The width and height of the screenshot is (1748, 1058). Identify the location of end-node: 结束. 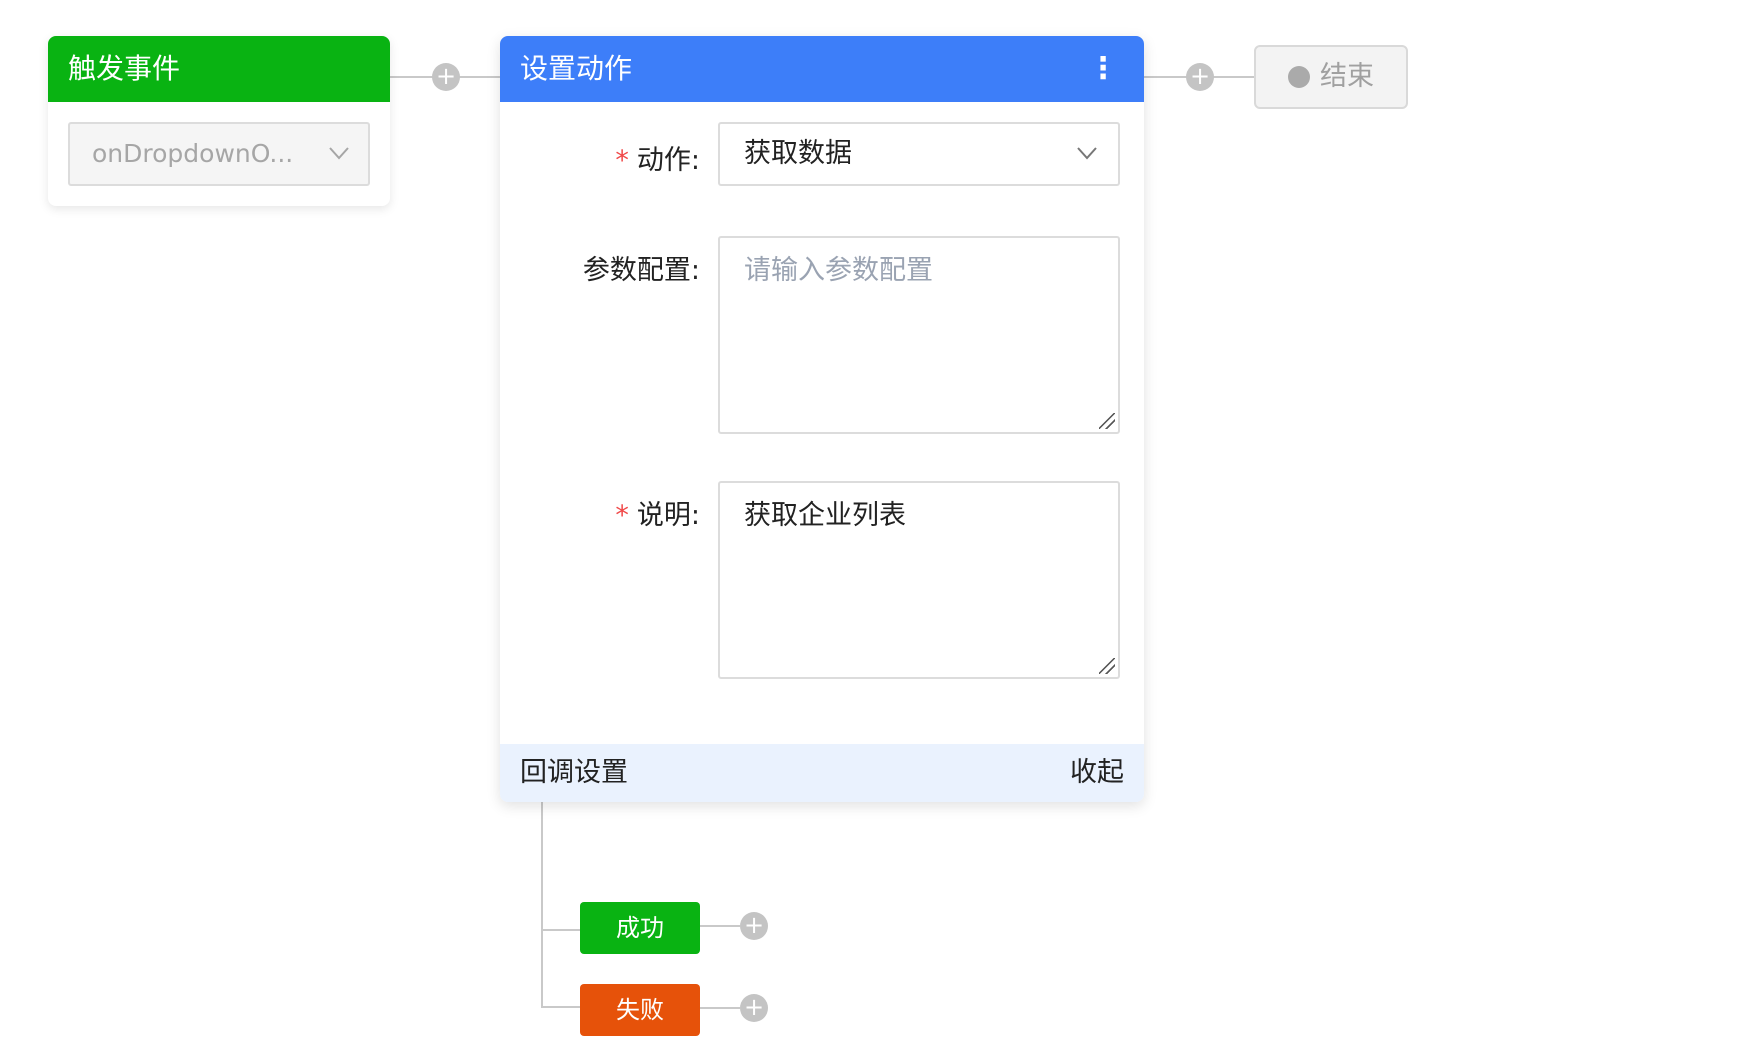
(1331, 77).